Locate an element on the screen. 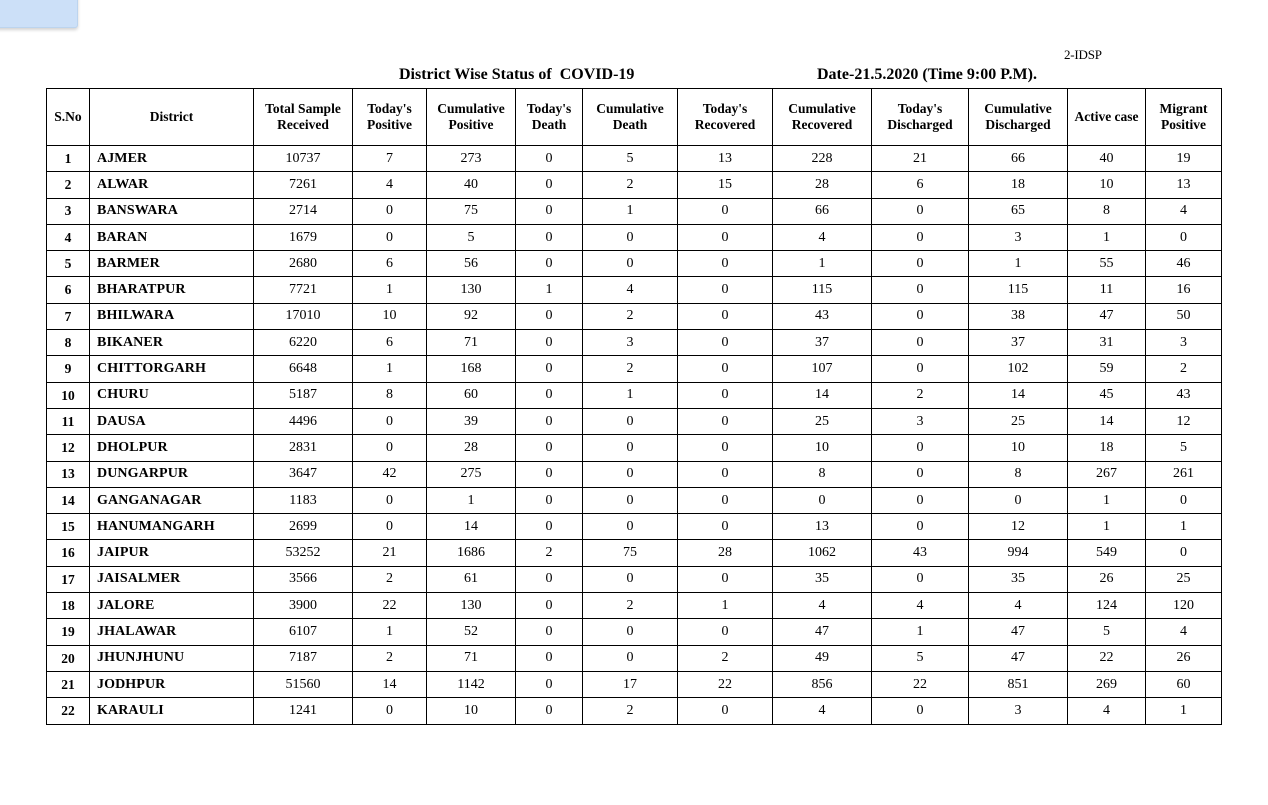 The width and height of the screenshot is (1268, 805). cell-cpos: 1686 is located at coordinates (471, 553).